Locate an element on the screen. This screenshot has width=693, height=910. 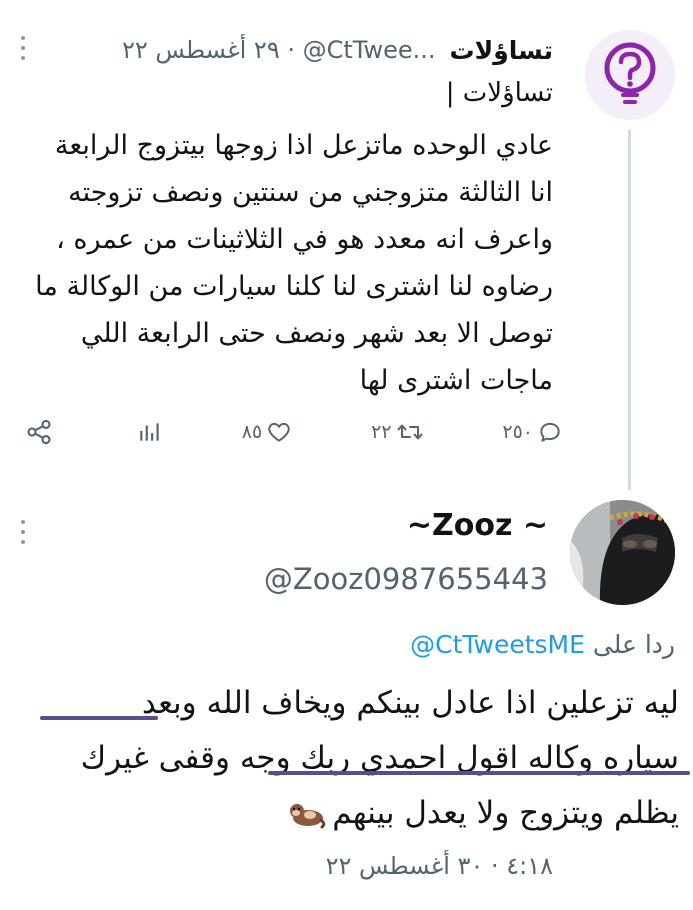
reply-text-line: يظلم ويتزوج ولا يعدل بينهم is located at coordinates (505, 813).